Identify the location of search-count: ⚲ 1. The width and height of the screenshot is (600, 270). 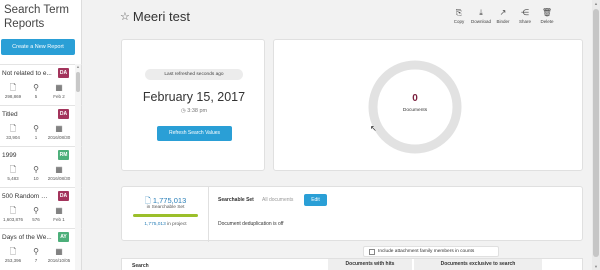
(36, 132).